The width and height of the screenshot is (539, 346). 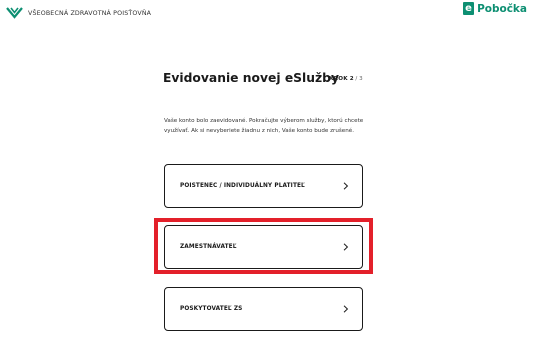 I want to click on step-total: 3, so click(x=361, y=79).